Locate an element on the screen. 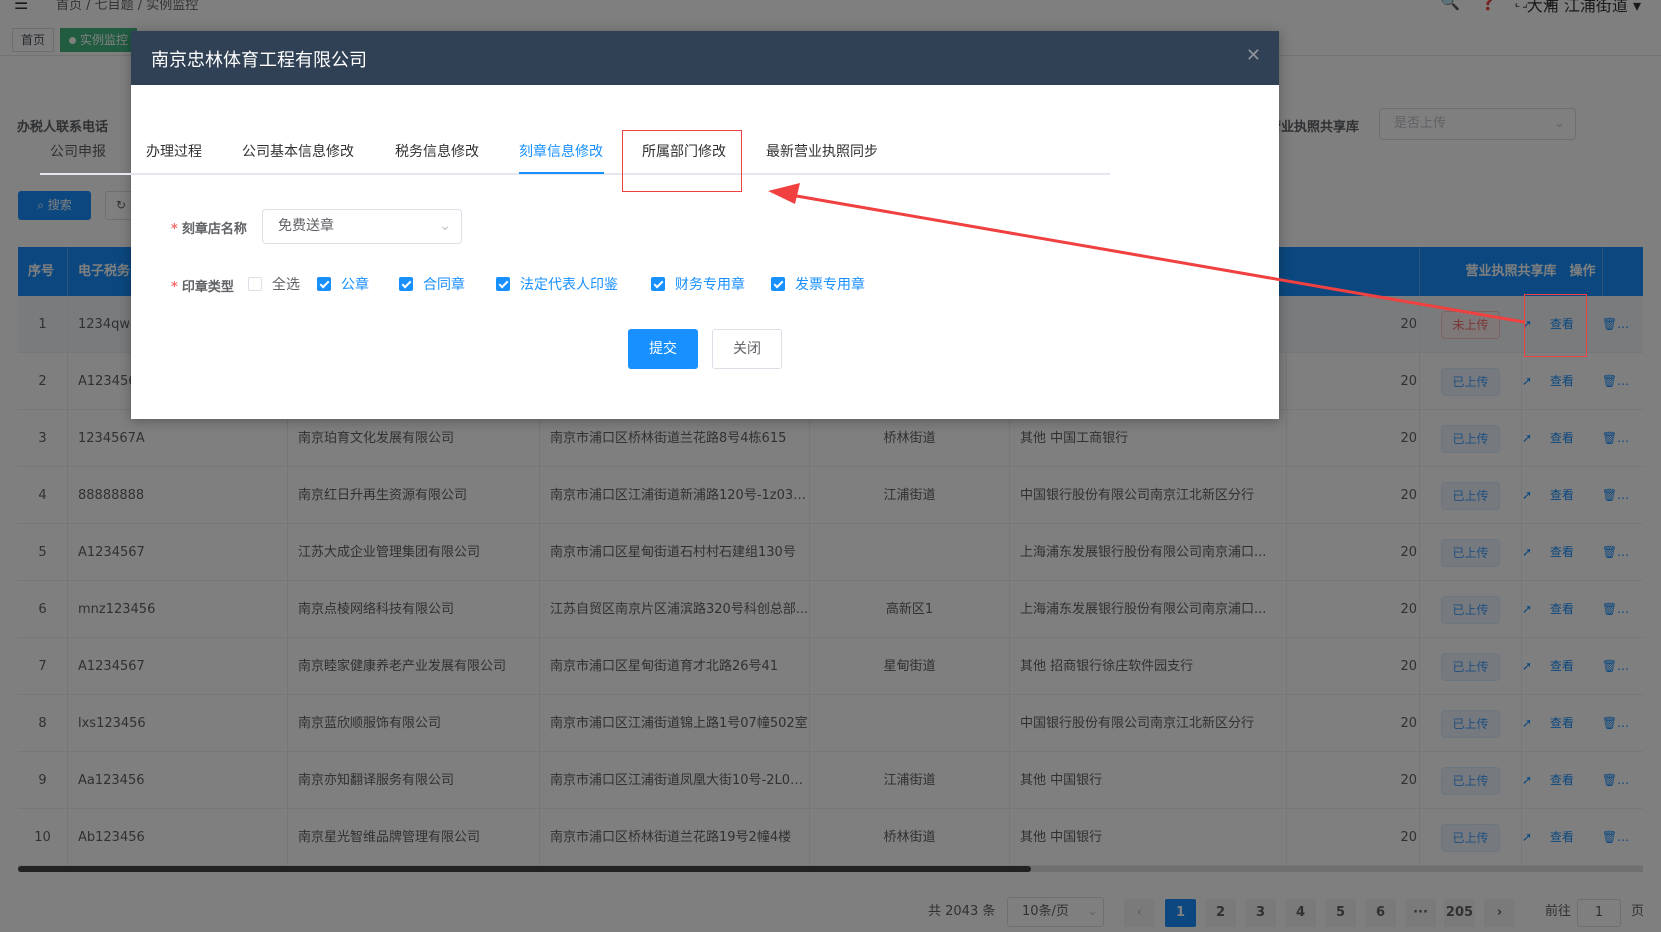 Image resolution: width=1661 pixels, height=932 pixels. tab-license-sync: 最新营业执照同步 is located at coordinates (822, 152).